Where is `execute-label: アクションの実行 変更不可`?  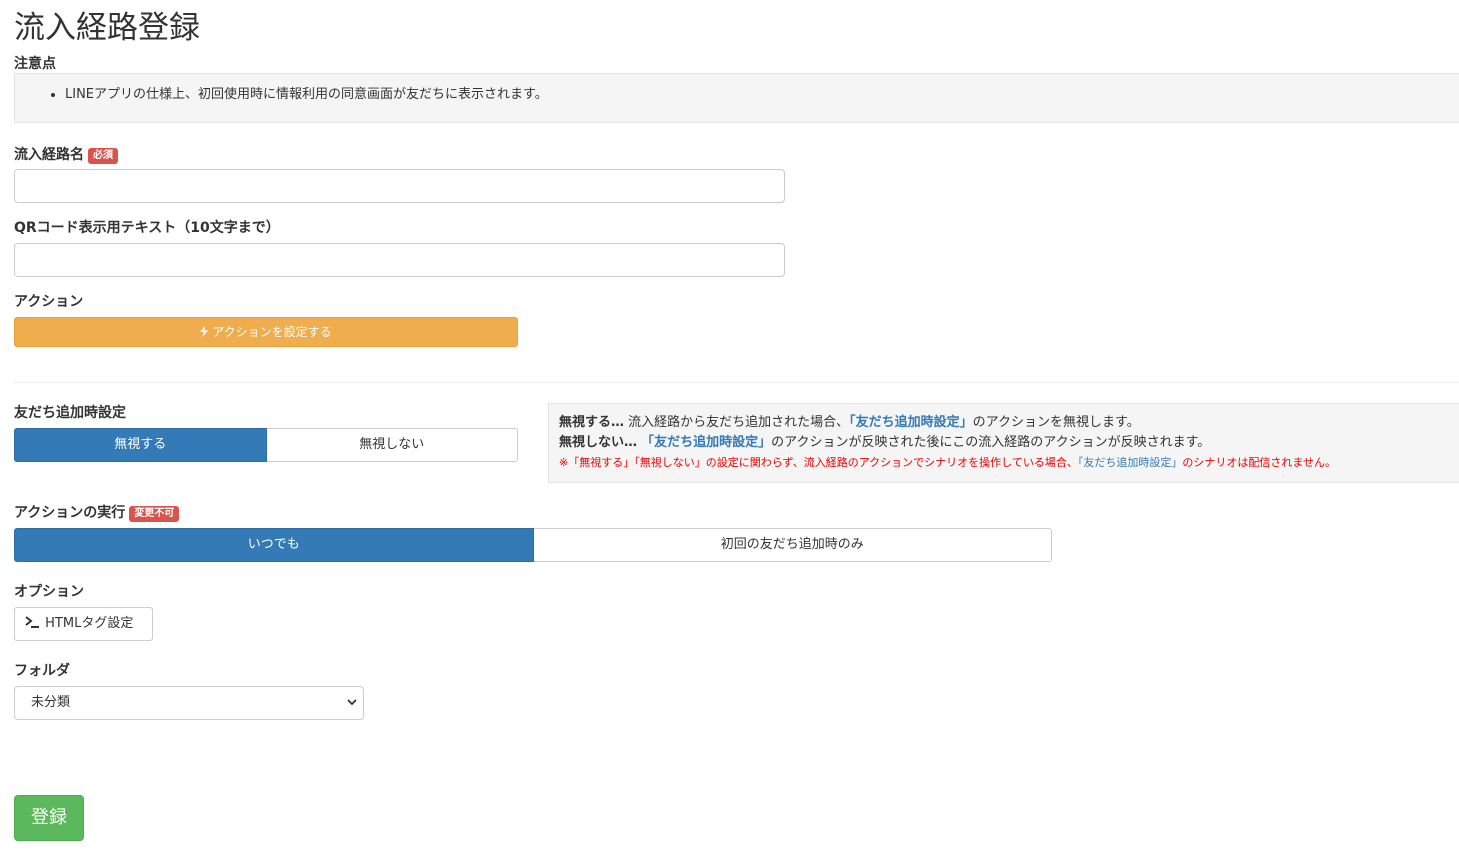 execute-label: アクションの実行 変更不可 is located at coordinates (97, 513).